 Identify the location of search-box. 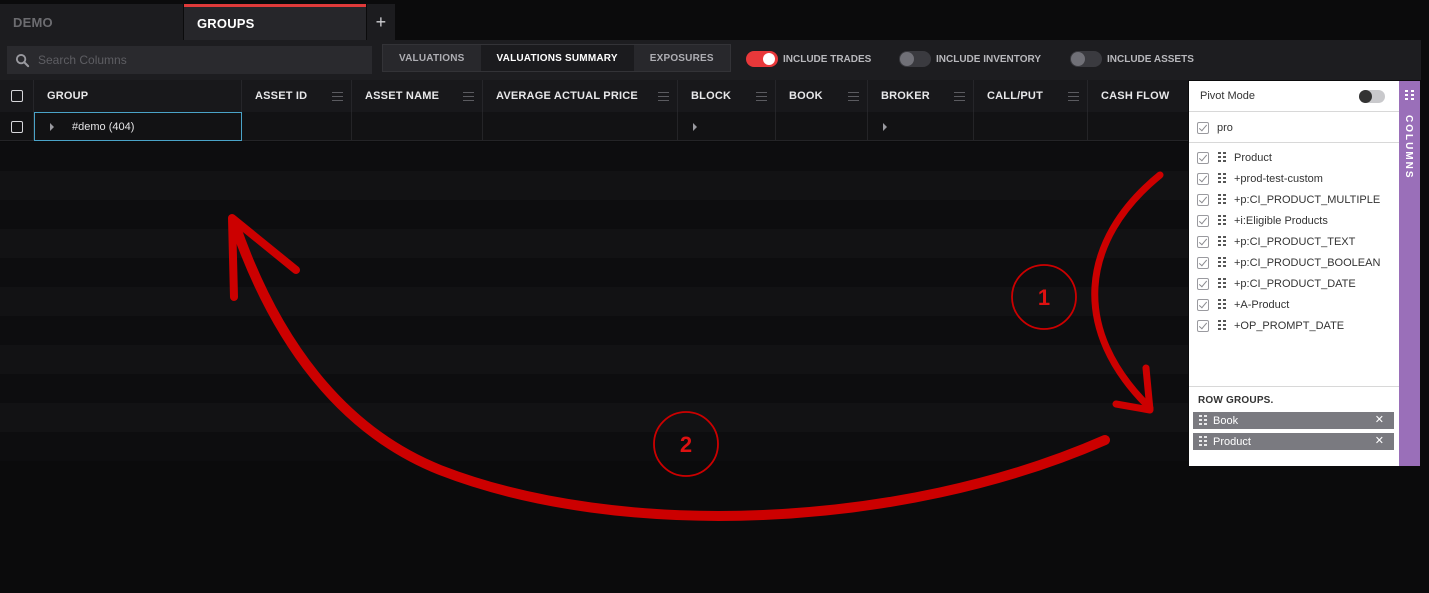
(189, 60).